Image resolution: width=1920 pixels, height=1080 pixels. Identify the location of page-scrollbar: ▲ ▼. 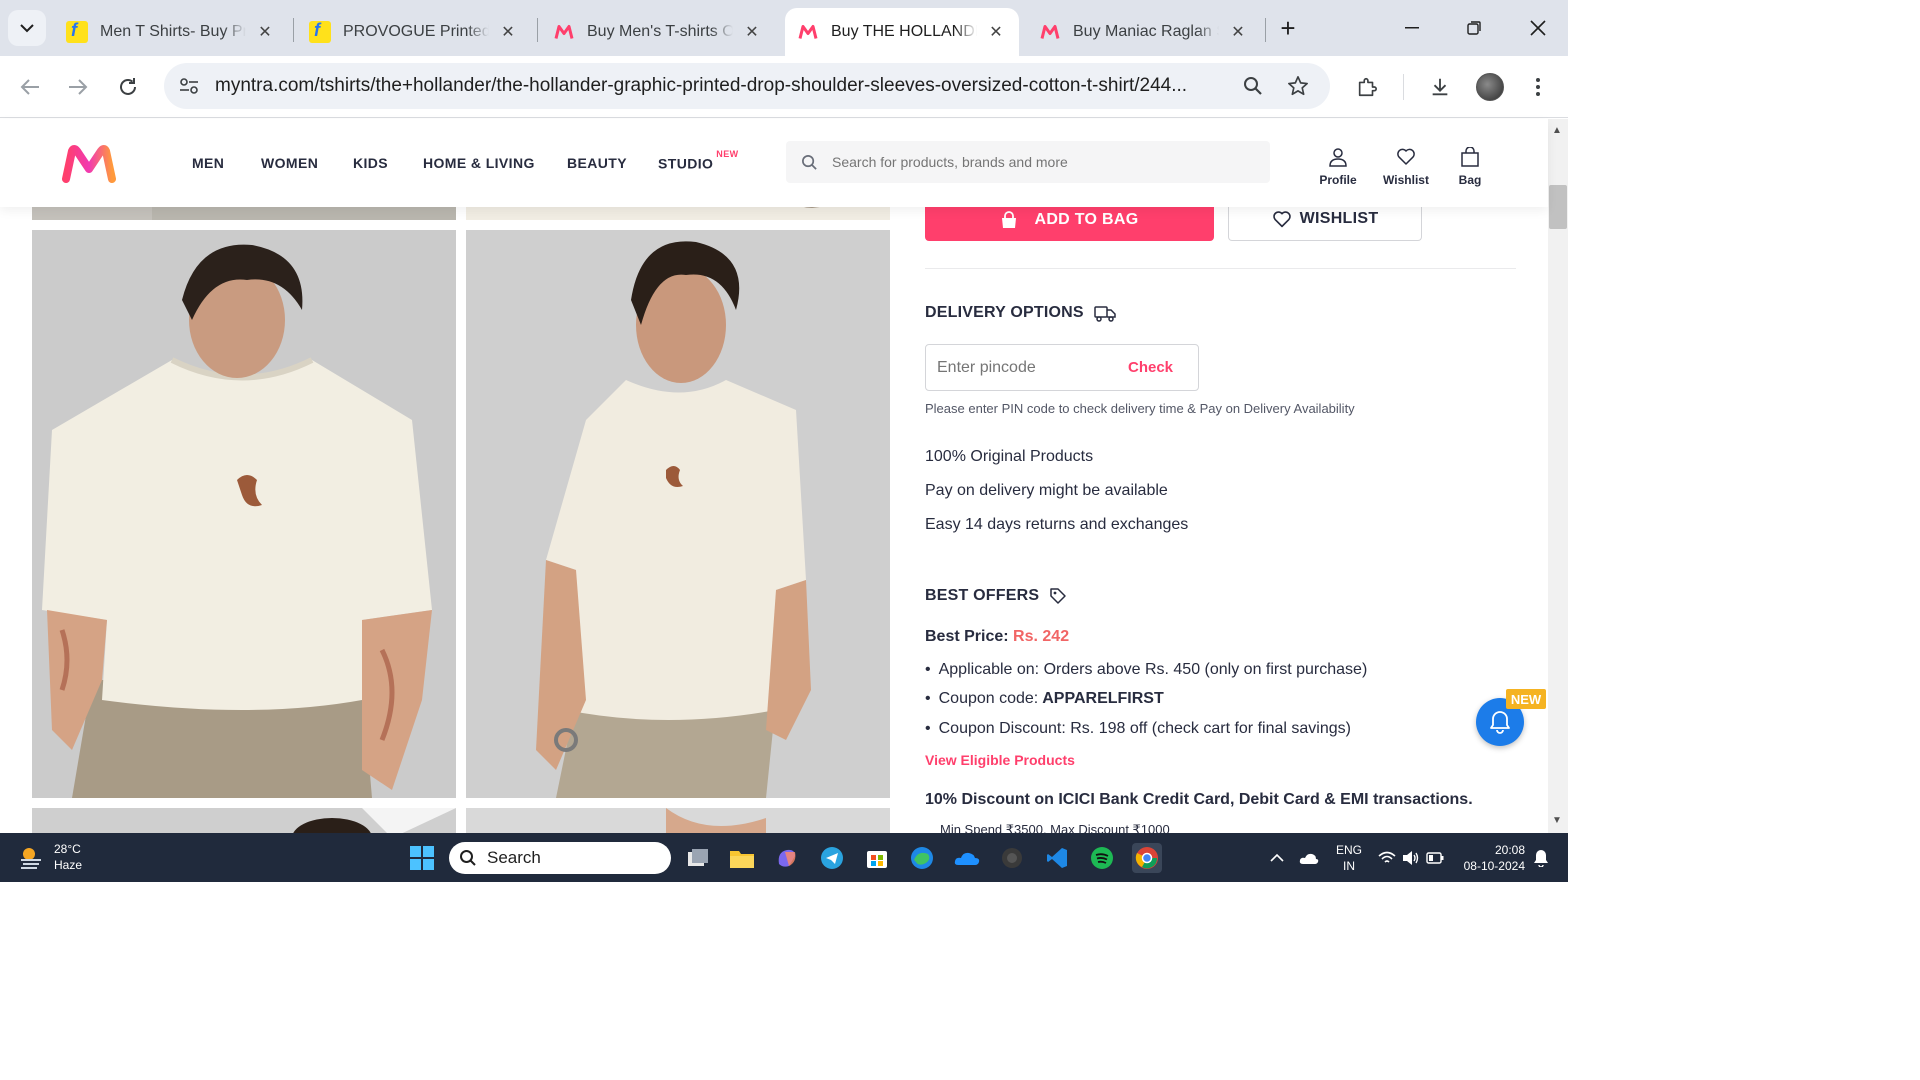
(1558, 476).